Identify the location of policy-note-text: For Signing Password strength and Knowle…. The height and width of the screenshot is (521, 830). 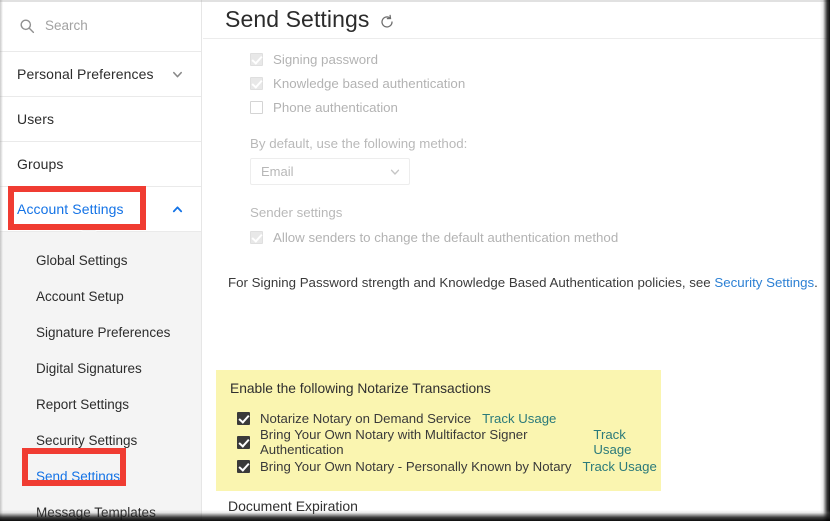
(471, 282).